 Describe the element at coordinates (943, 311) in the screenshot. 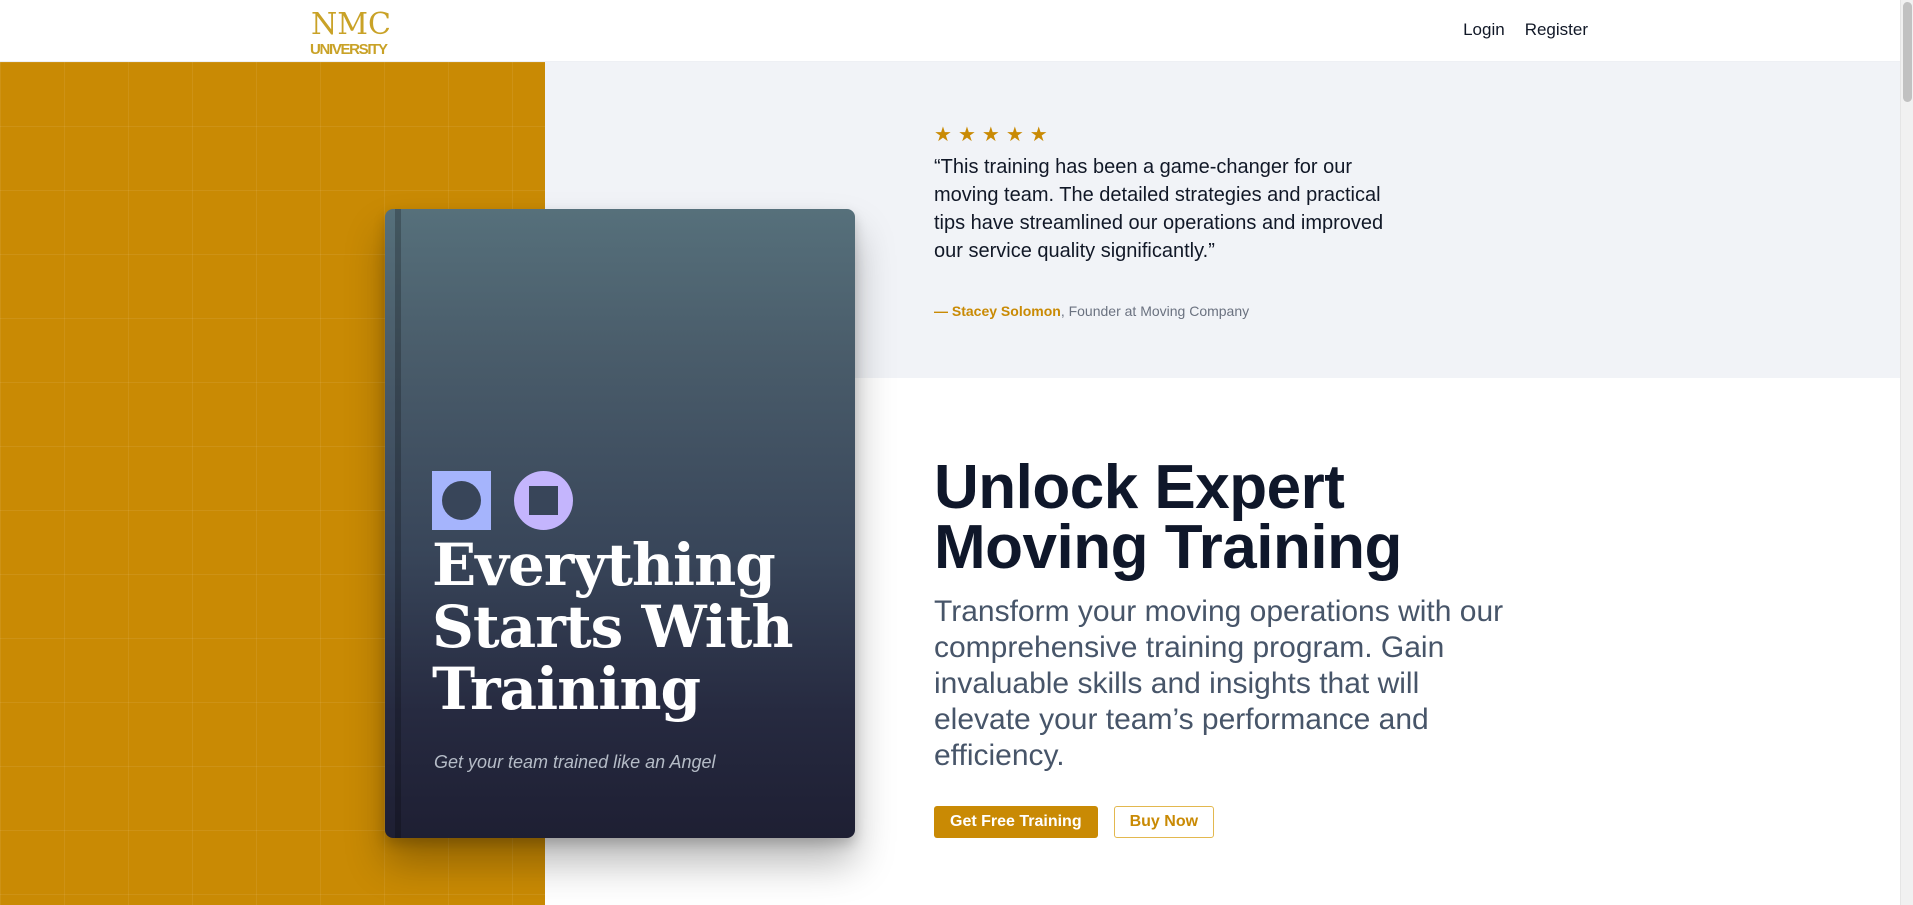

I see `author-dash: —` at that location.